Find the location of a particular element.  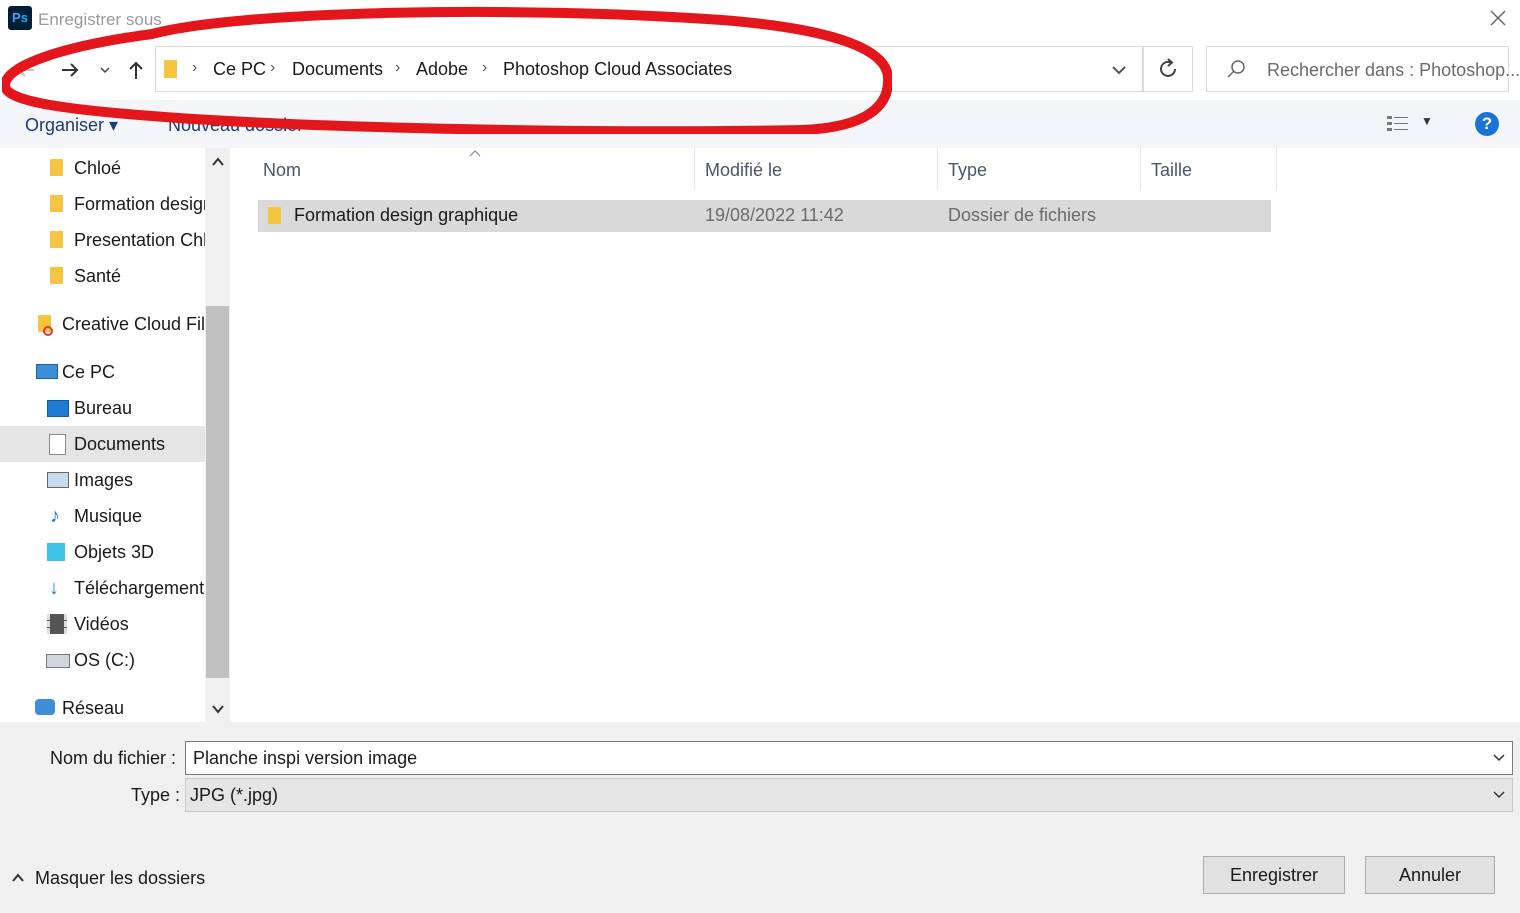

photoshop-app-icon: Ps is located at coordinates (20, 18).